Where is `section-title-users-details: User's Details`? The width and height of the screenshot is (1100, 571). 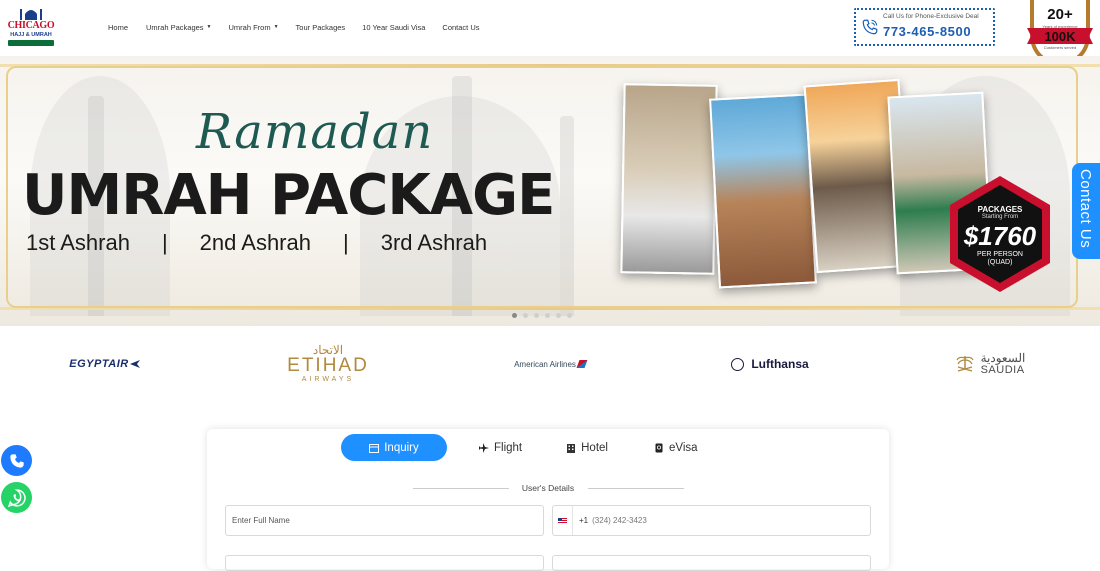
section-title-users-details: User's Details is located at coordinates (548, 488).